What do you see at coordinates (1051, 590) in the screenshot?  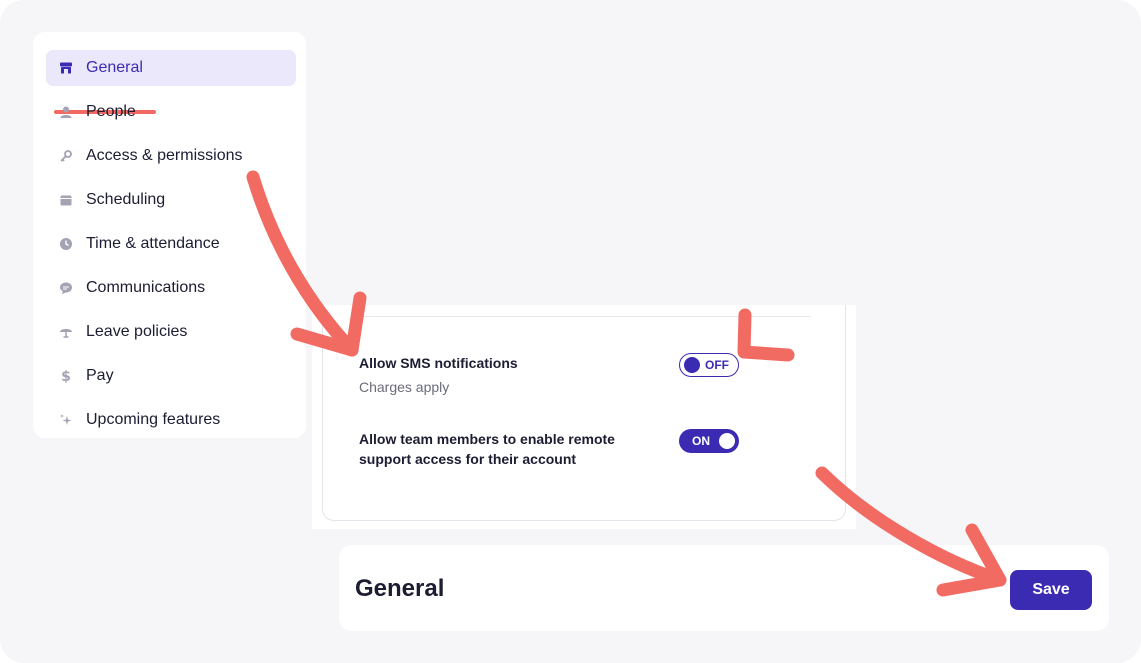 I see `save-button: Save` at bounding box center [1051, 590].